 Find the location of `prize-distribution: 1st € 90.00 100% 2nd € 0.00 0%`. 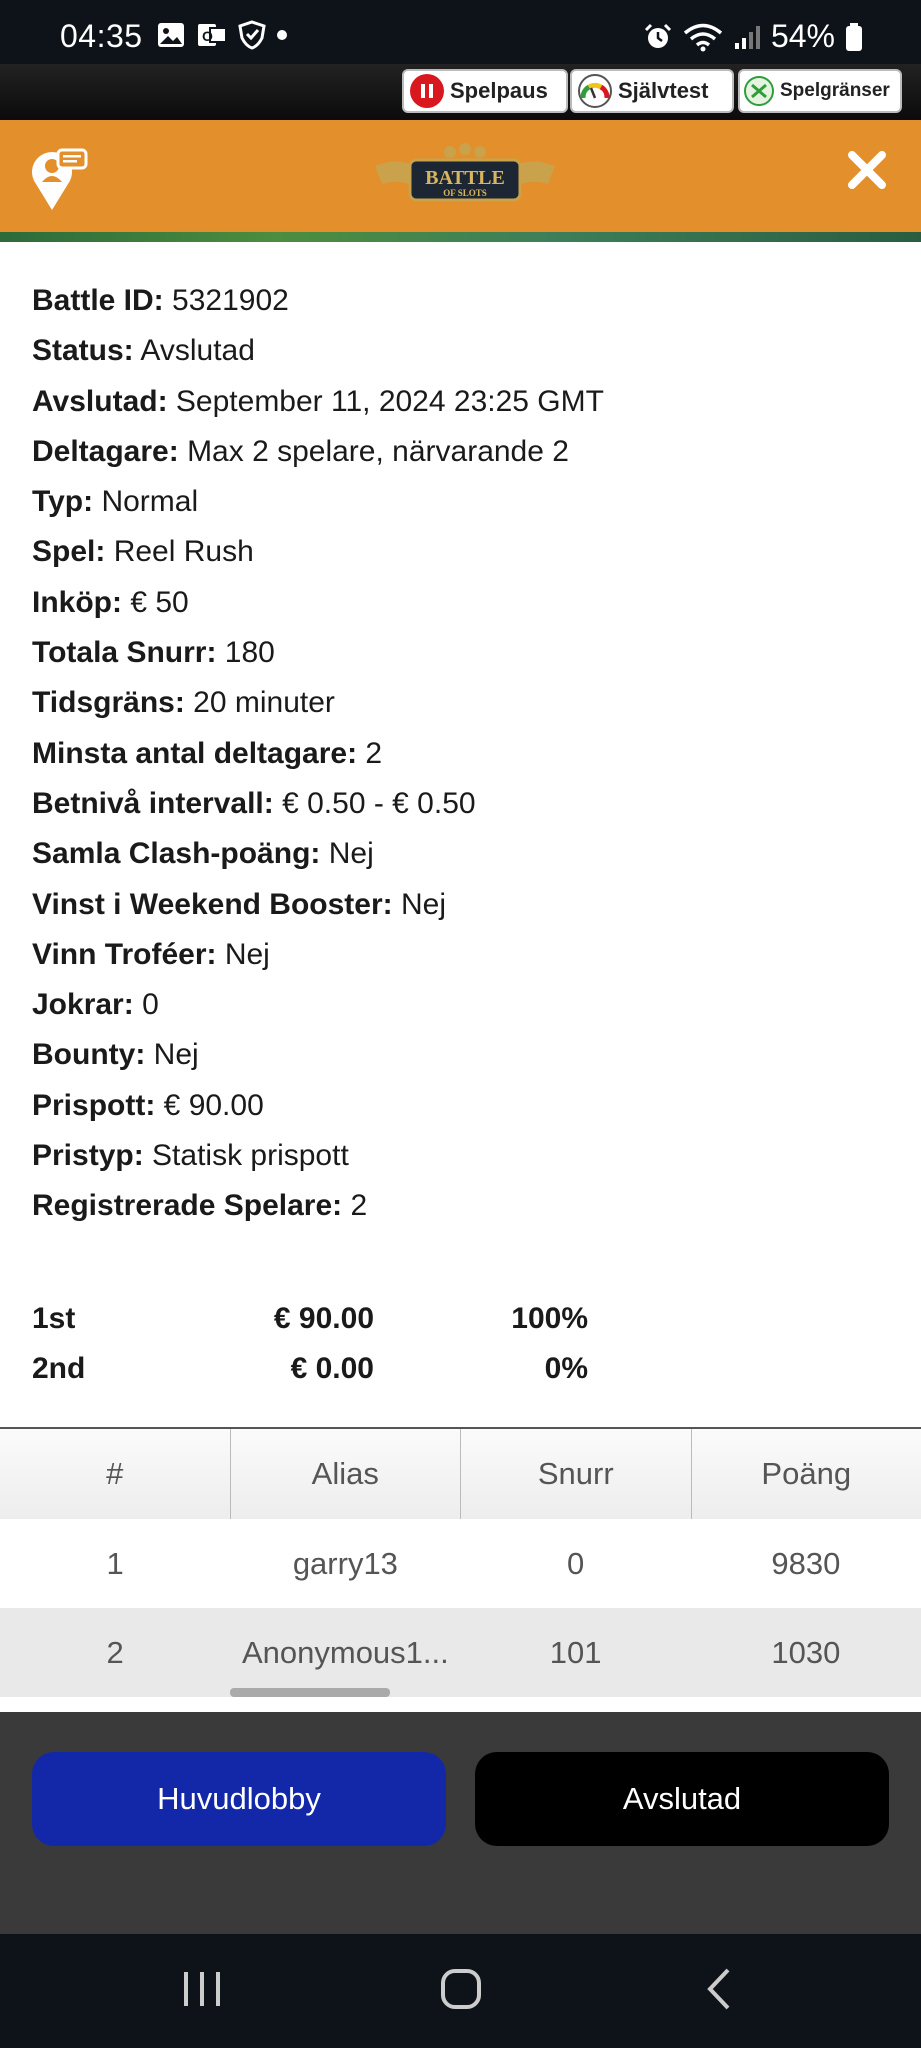

prize-distribution: 1st € 90.00 100% 2nd € 0.00 0% is located at coordinates (382, 1344).